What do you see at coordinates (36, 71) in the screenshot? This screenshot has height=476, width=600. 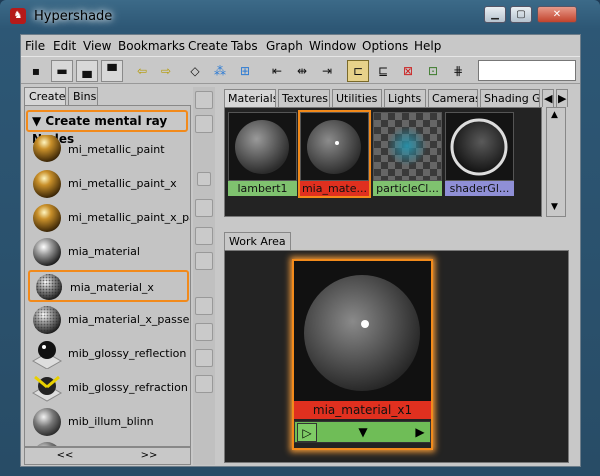 I see `toggle-create-bar-icon: ▪` at bounding box center [36, 71].